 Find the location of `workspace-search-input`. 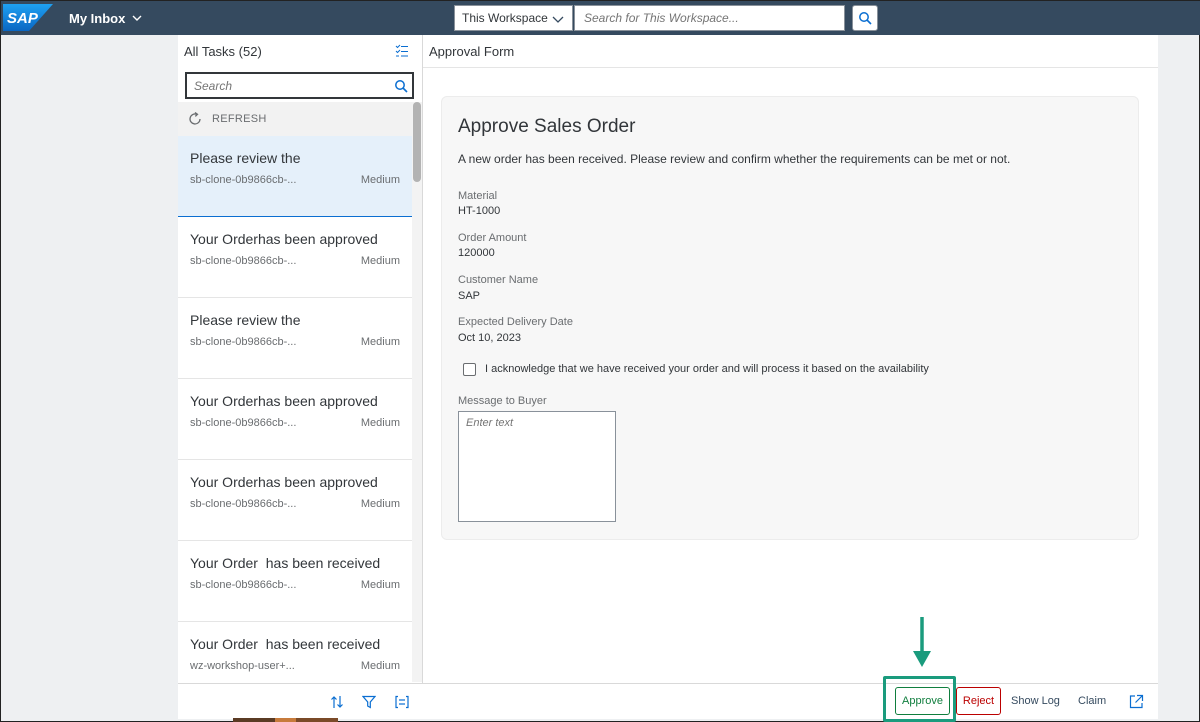

workspace-search-input is located at coordinates (709, 18).